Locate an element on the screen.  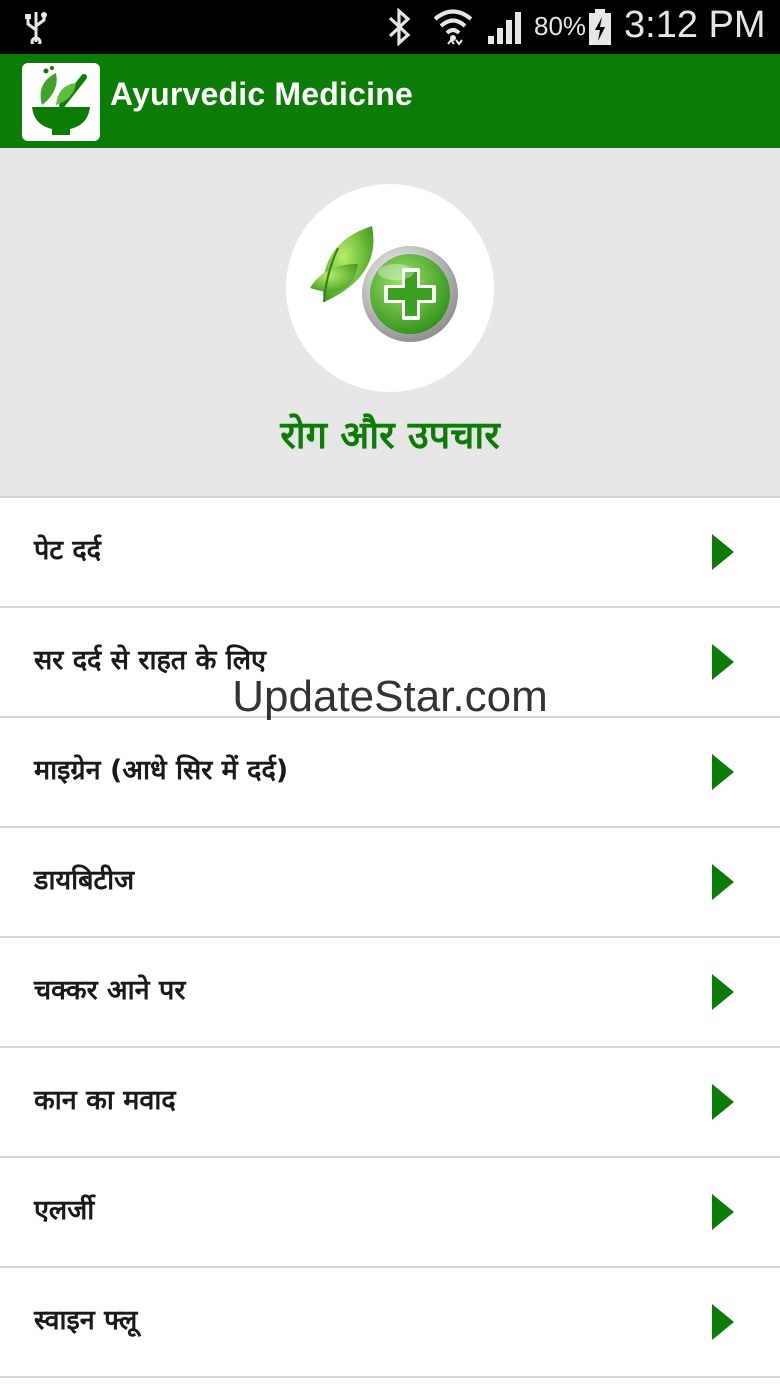
battery-percent: 80% is located at coordinates (560, 26).